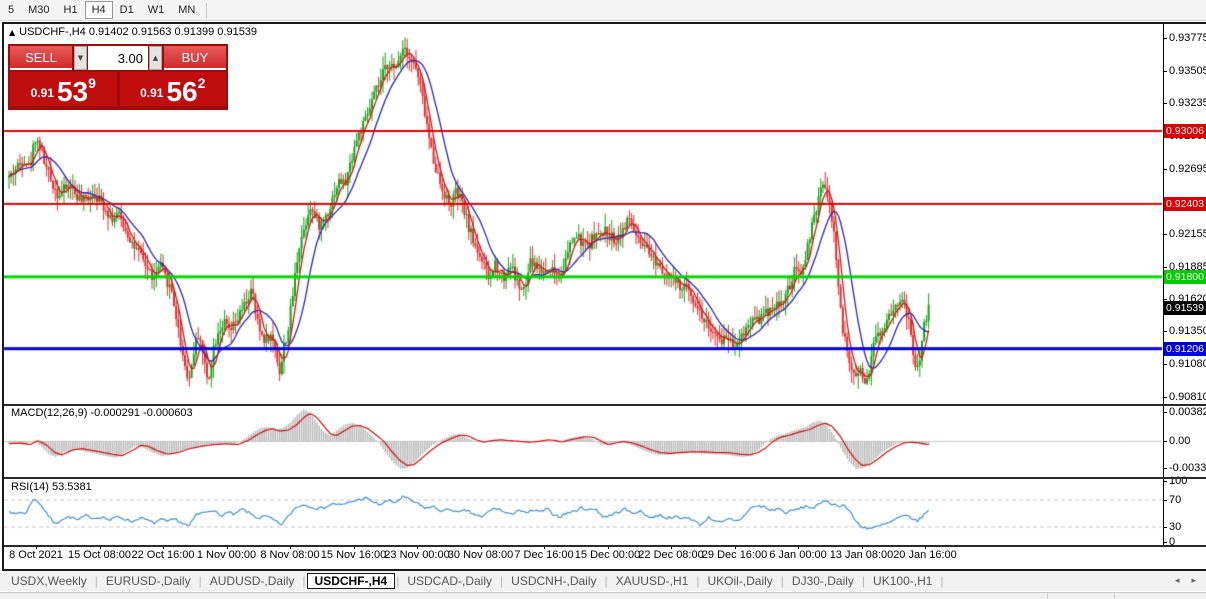  I want to click on volume-stepper: ▼ 3.00 ▲, so click(118, 58).